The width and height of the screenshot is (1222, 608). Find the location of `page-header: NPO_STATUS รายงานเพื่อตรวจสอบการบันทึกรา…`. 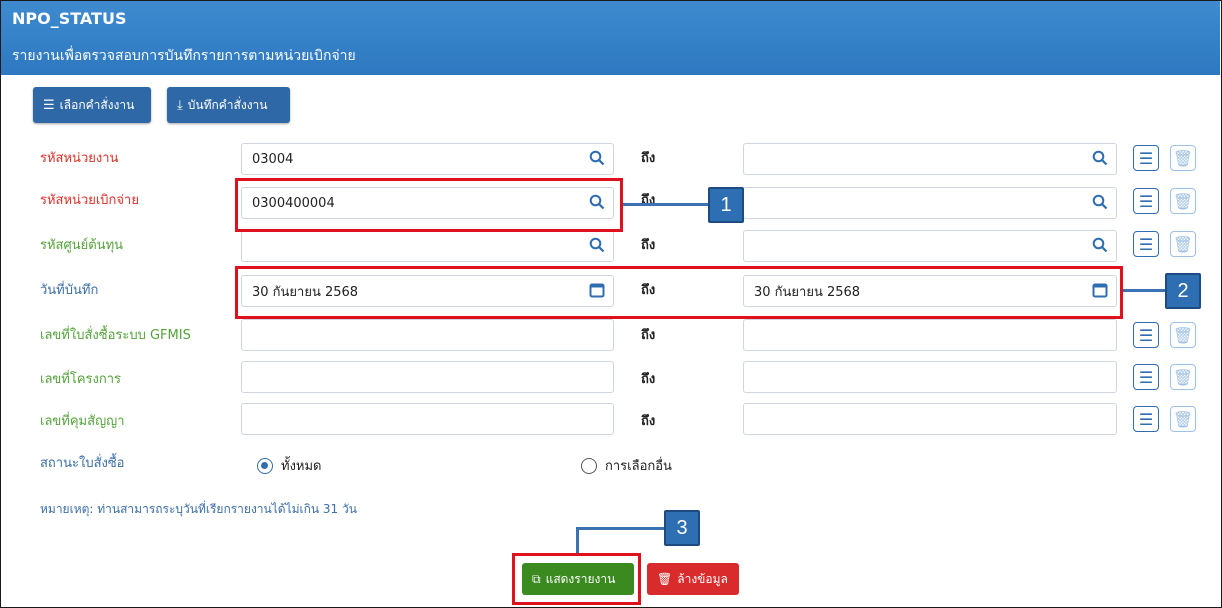

page-header: NPO_STATUS รายงานเพื่อตรวจสอบการบันทึกรา… is located at coordinates (610, 38).